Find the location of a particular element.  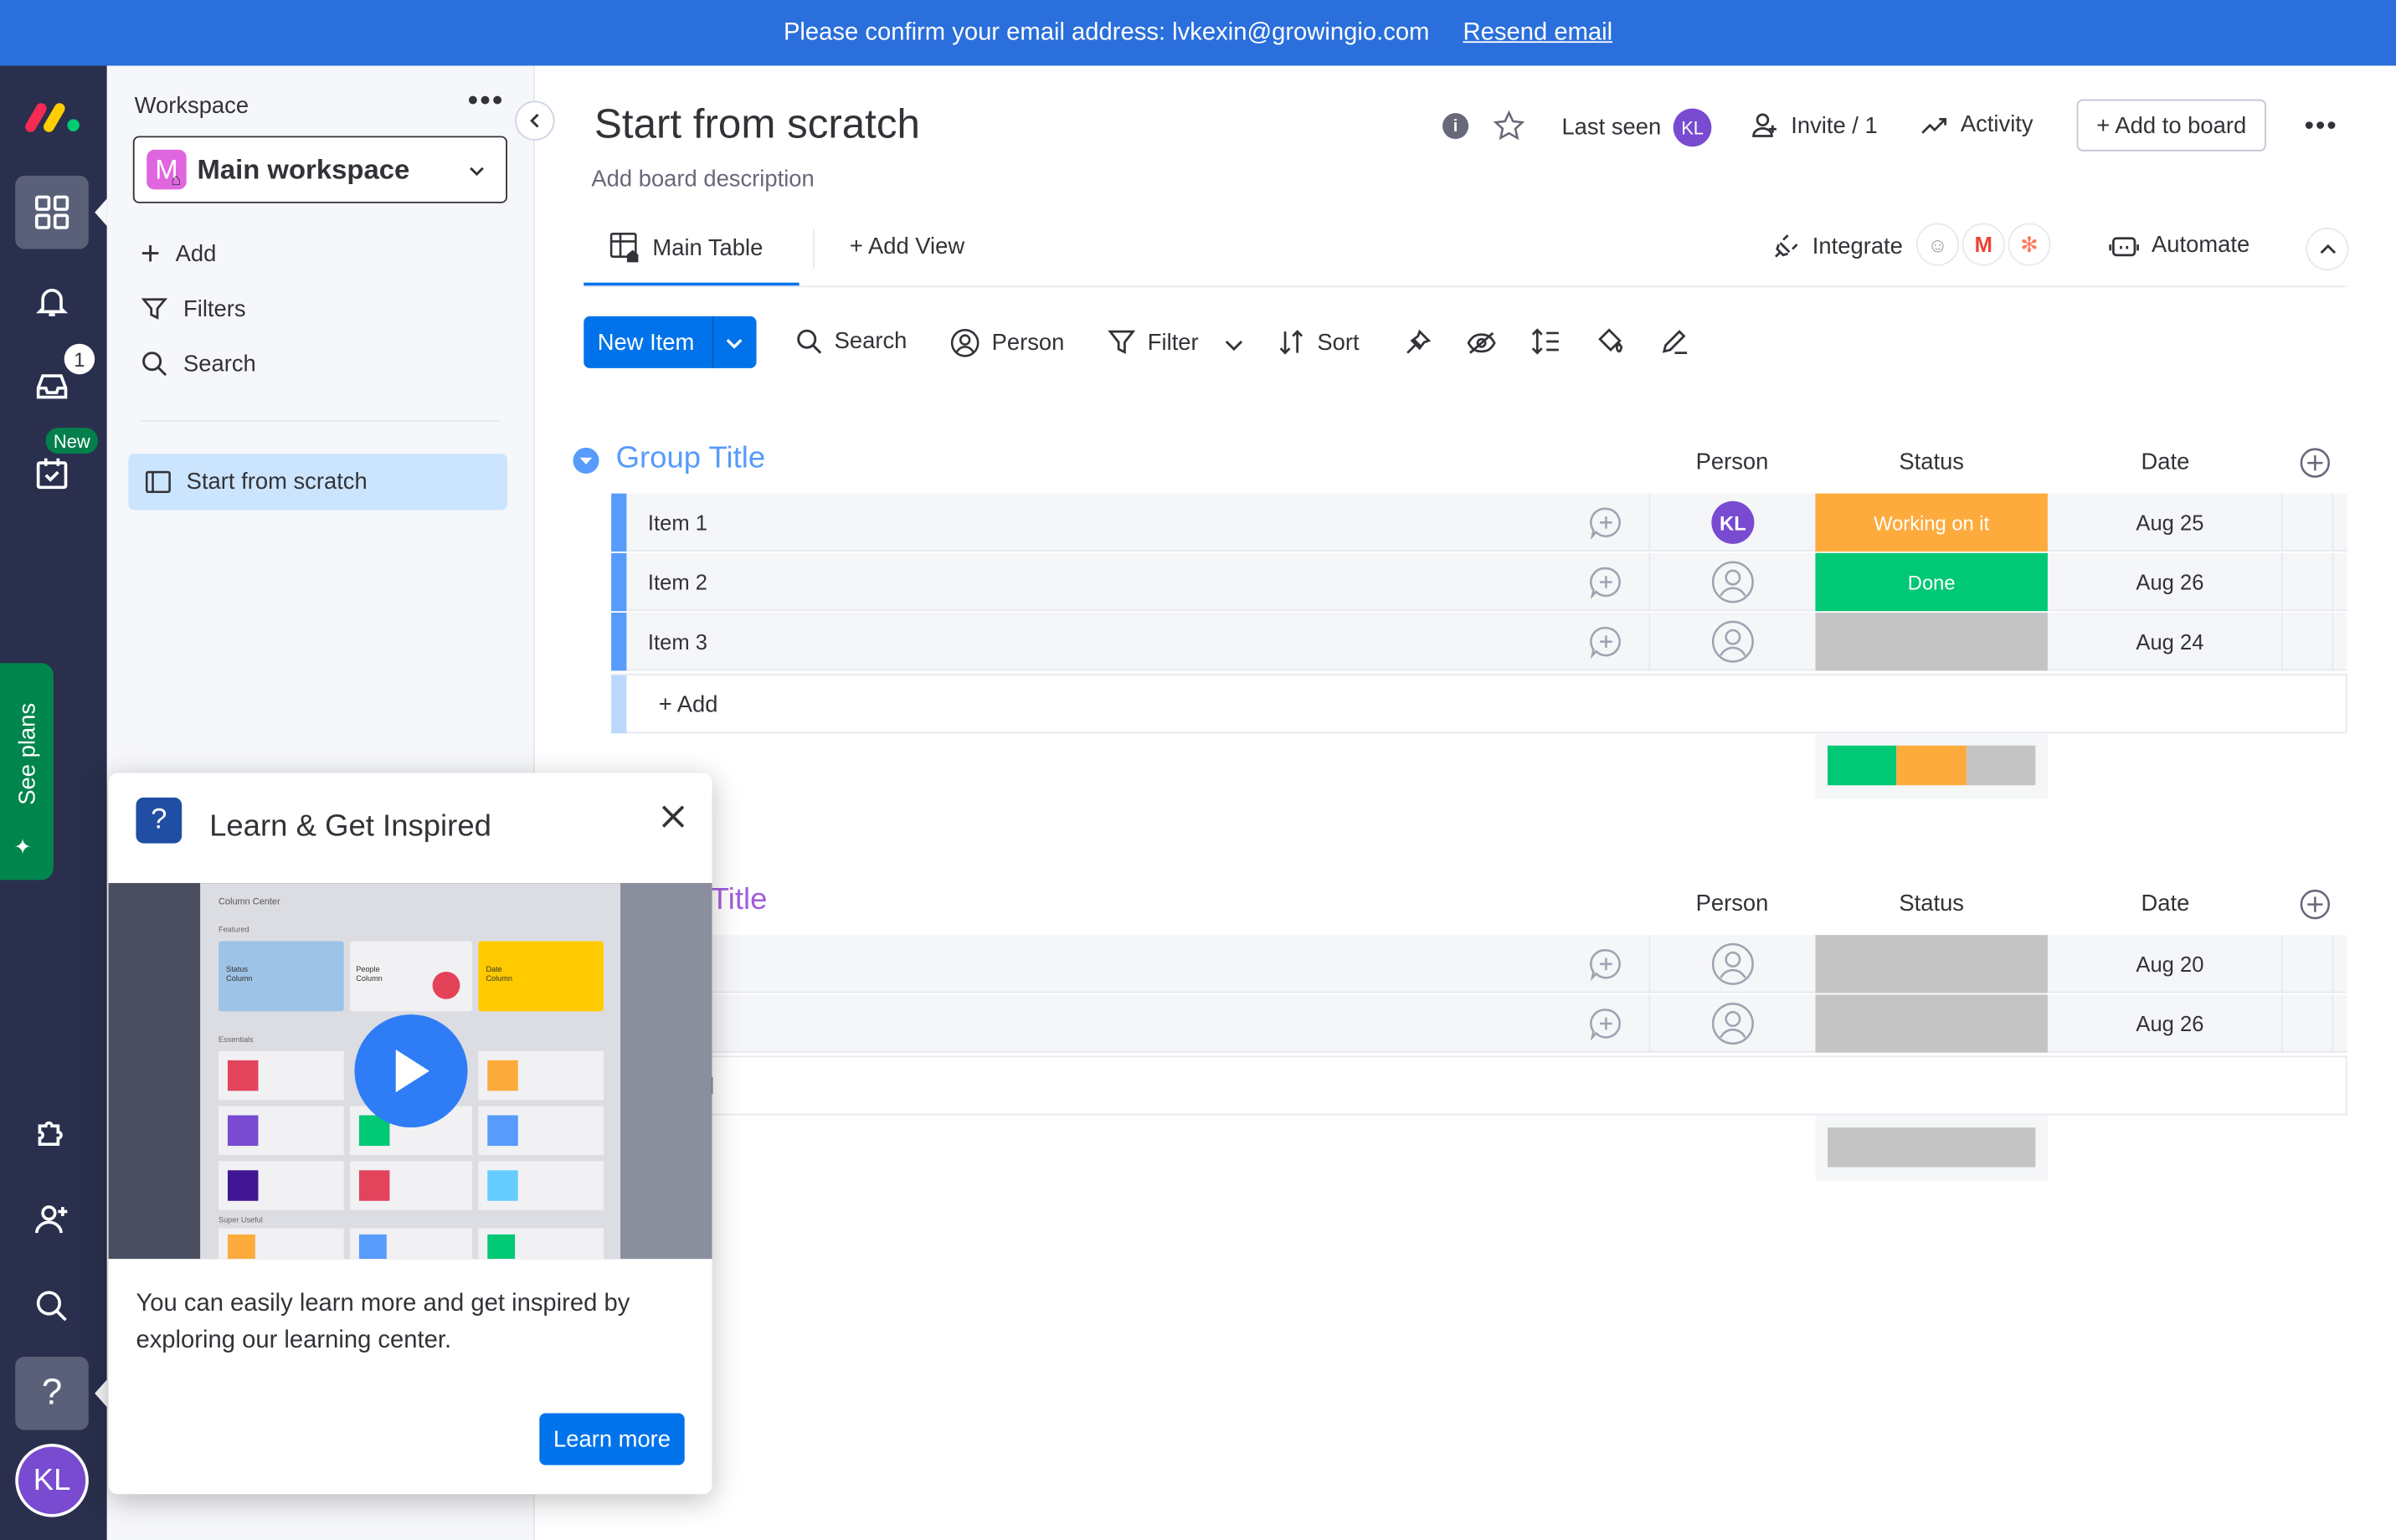

workspace-filters-button: Filters is located at coordinates (193, 308).